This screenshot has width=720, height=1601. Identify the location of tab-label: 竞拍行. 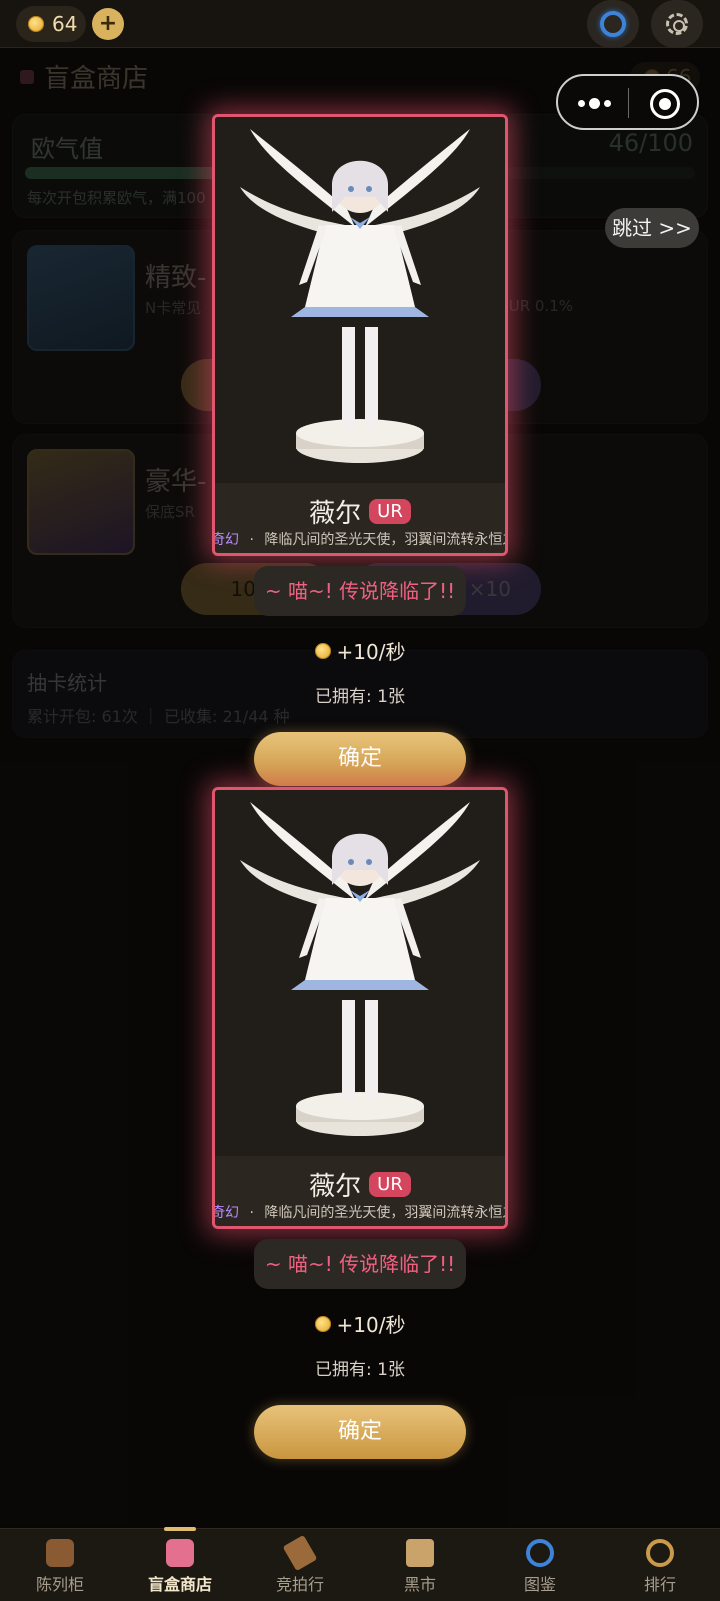
(299, 1584).